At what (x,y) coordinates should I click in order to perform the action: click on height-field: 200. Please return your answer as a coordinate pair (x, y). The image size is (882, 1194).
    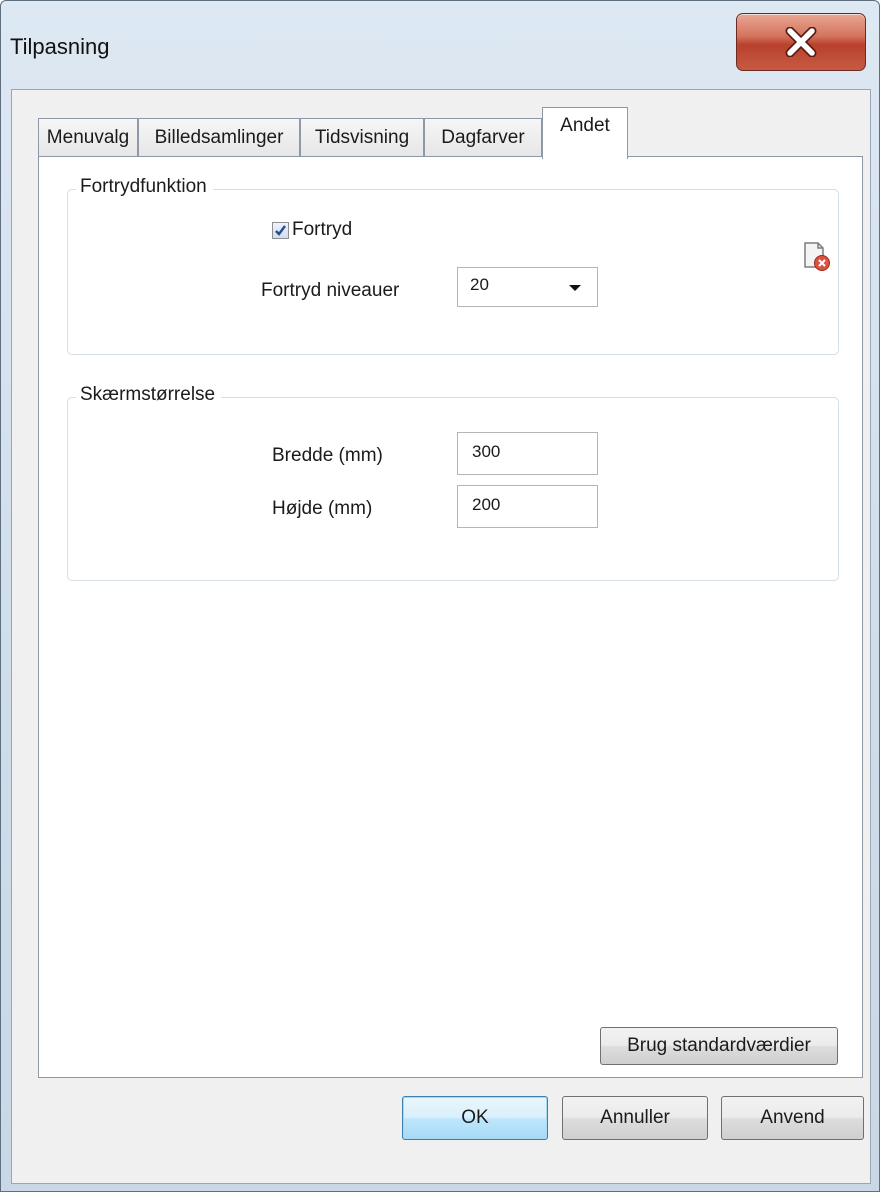
    Looking at the image, I should click on (527, 506).